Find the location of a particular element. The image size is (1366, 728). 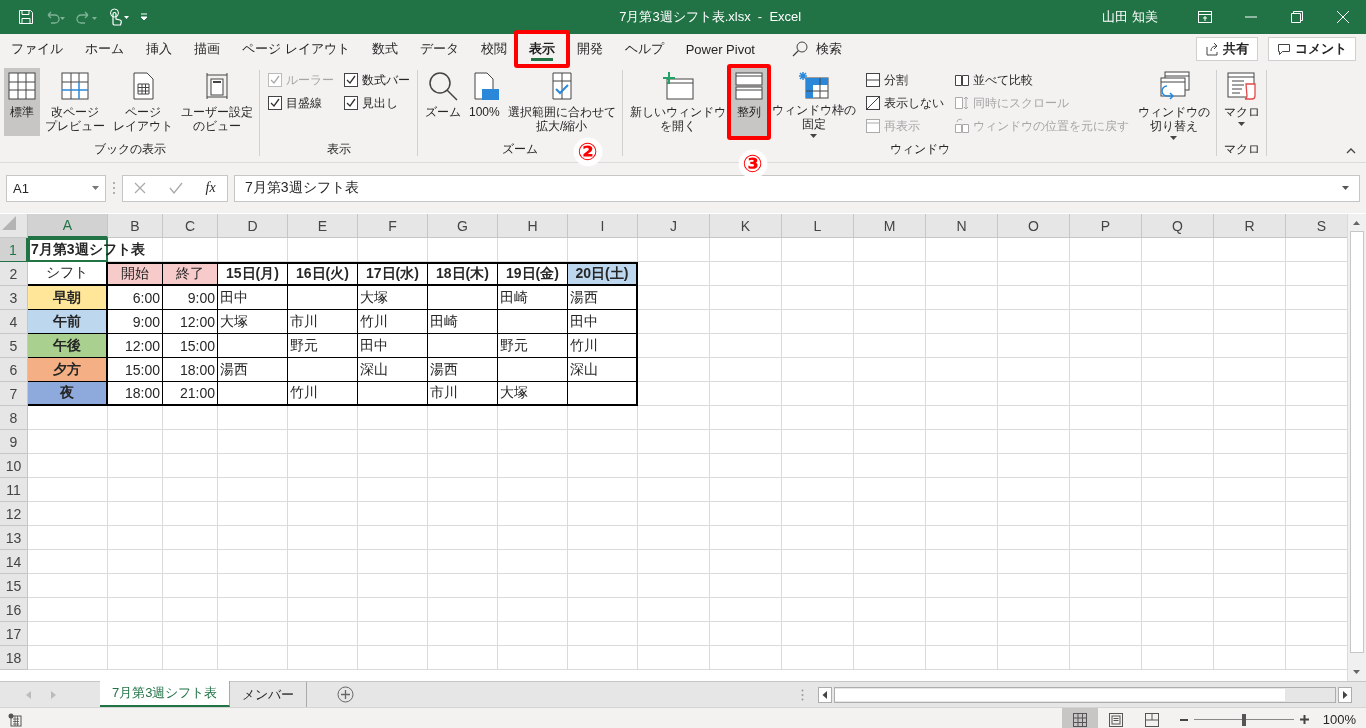

column-header: D is located at coordinates (253, 226).